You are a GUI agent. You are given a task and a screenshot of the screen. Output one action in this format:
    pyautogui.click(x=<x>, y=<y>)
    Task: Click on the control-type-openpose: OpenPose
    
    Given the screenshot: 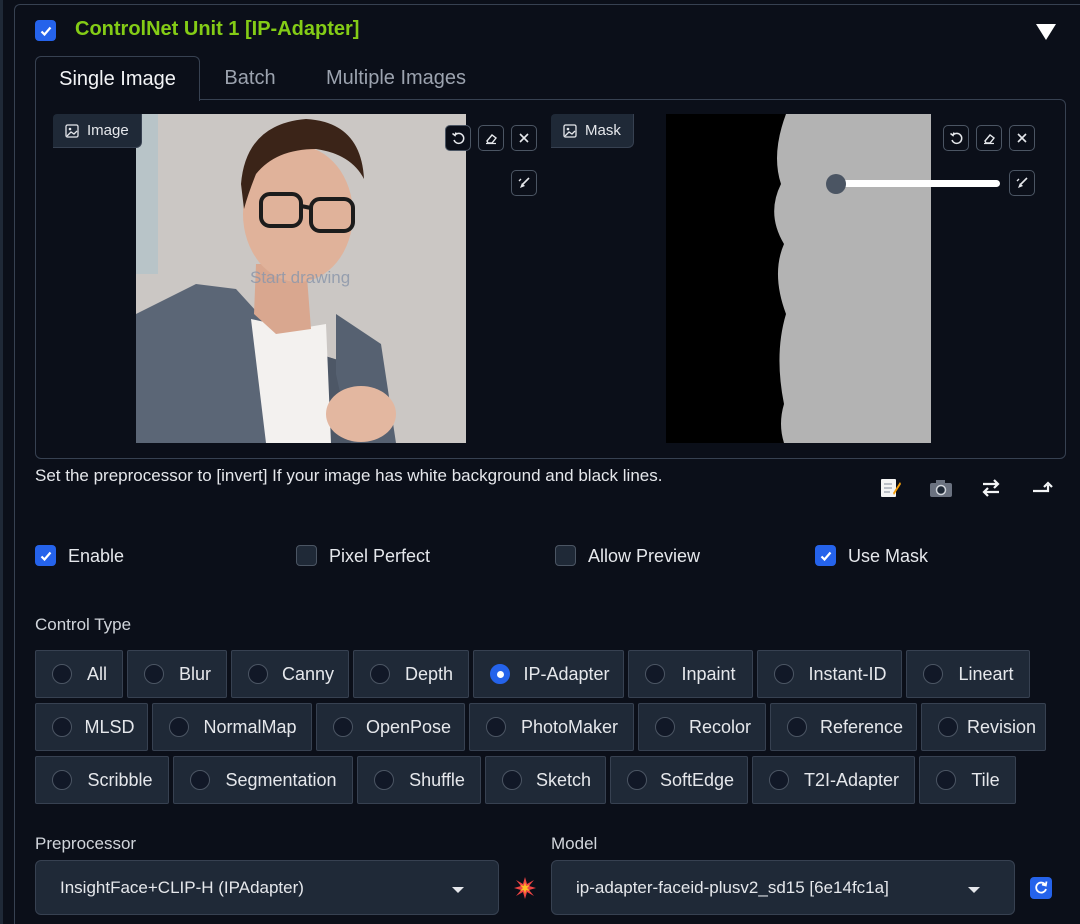 What is the action you would take?
    pyautogui.click(x=390, y=727)
    